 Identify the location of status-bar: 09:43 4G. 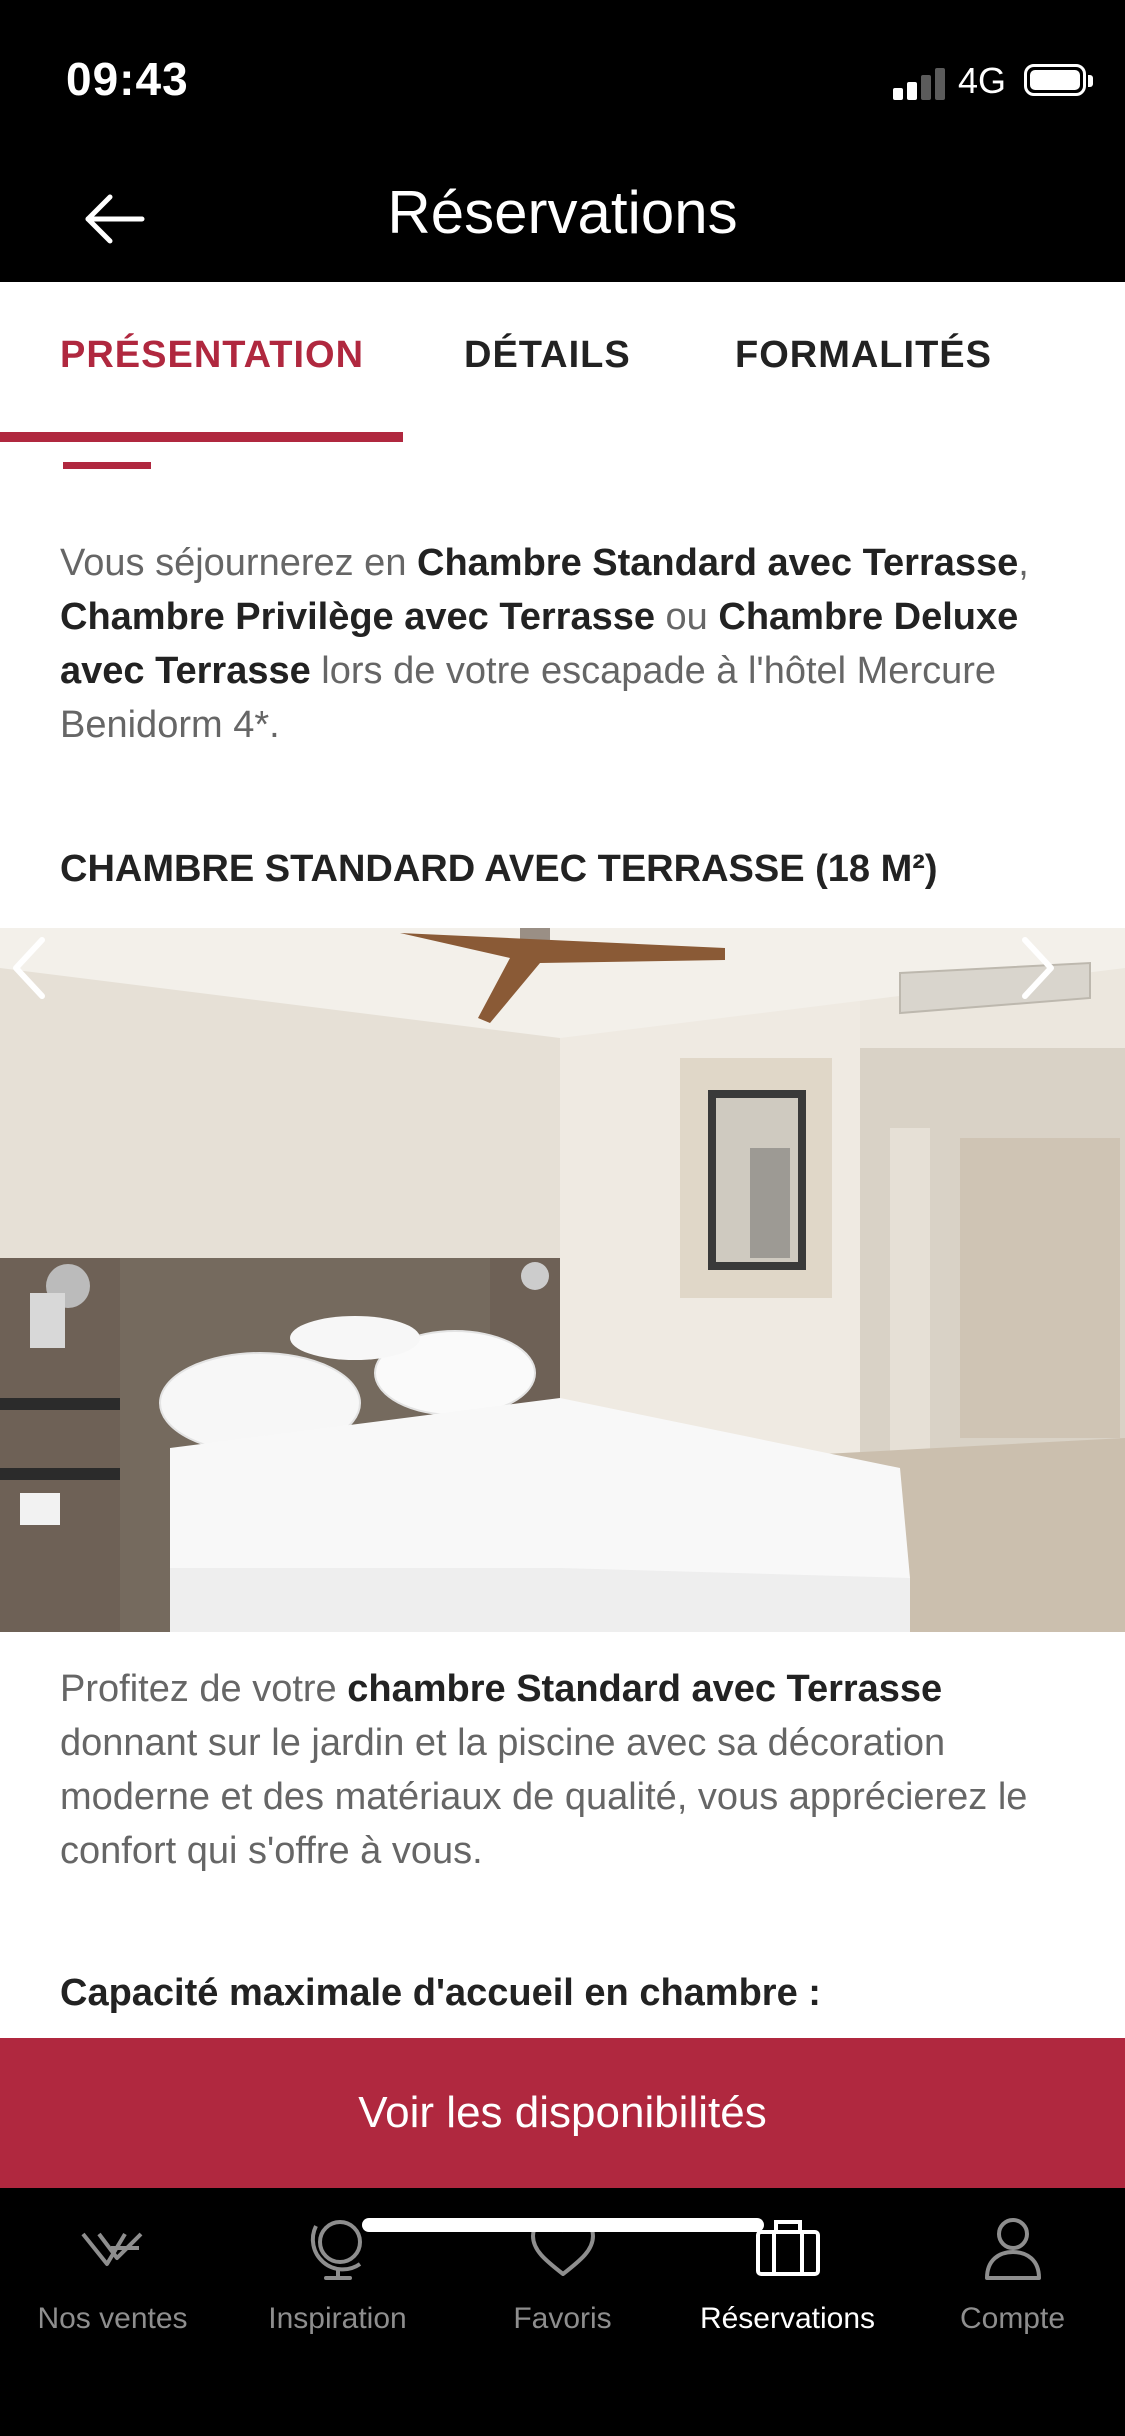
(562, 80).